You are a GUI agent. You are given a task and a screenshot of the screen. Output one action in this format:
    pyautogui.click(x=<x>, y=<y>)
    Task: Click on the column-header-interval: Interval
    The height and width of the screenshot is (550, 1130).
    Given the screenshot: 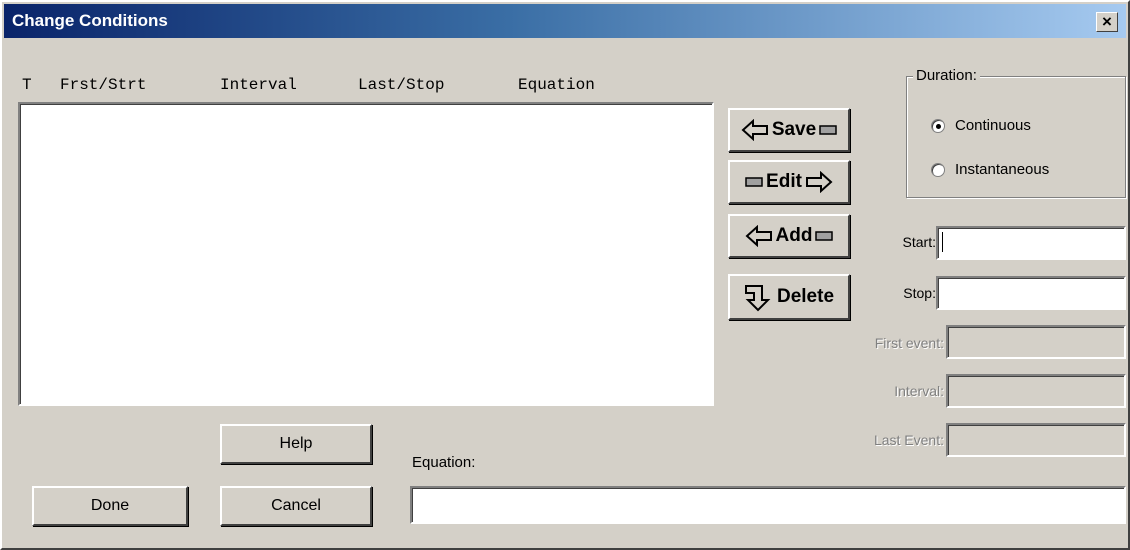 What is the action you would take?
    pyautogui.click(x=258, y=85)
    